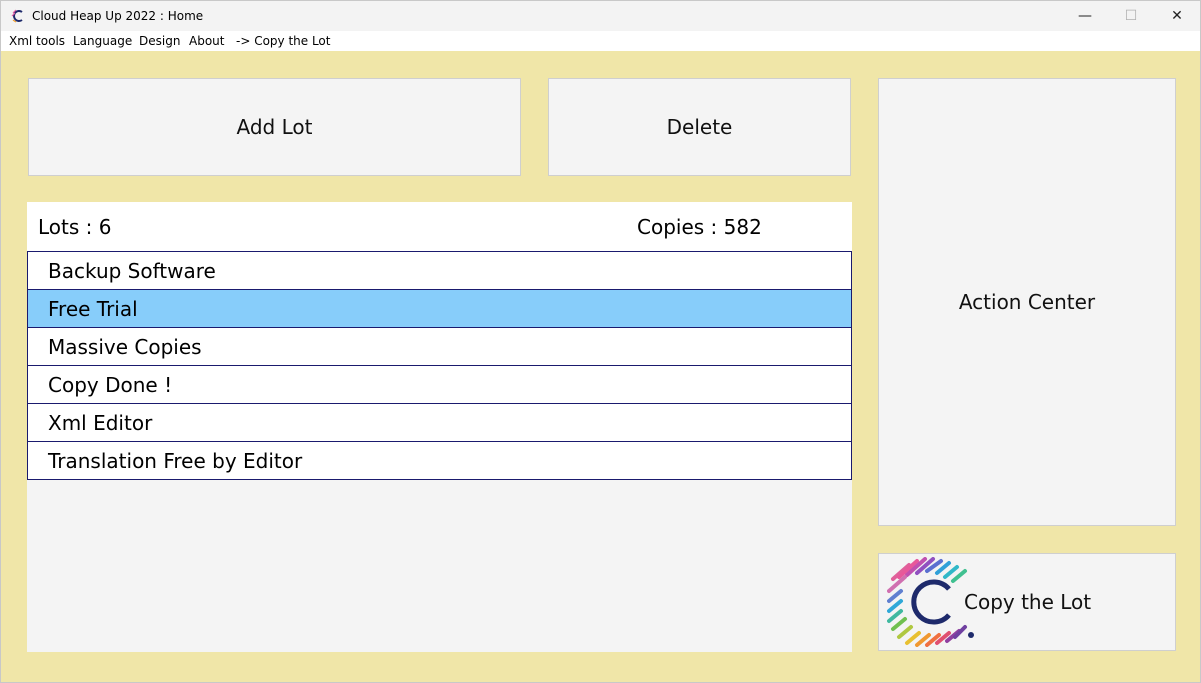  What do you see at coordinates (274, 127) in the screenshot?
I see `add-lot-button: Add Lot` at bounding box center [274, 127].